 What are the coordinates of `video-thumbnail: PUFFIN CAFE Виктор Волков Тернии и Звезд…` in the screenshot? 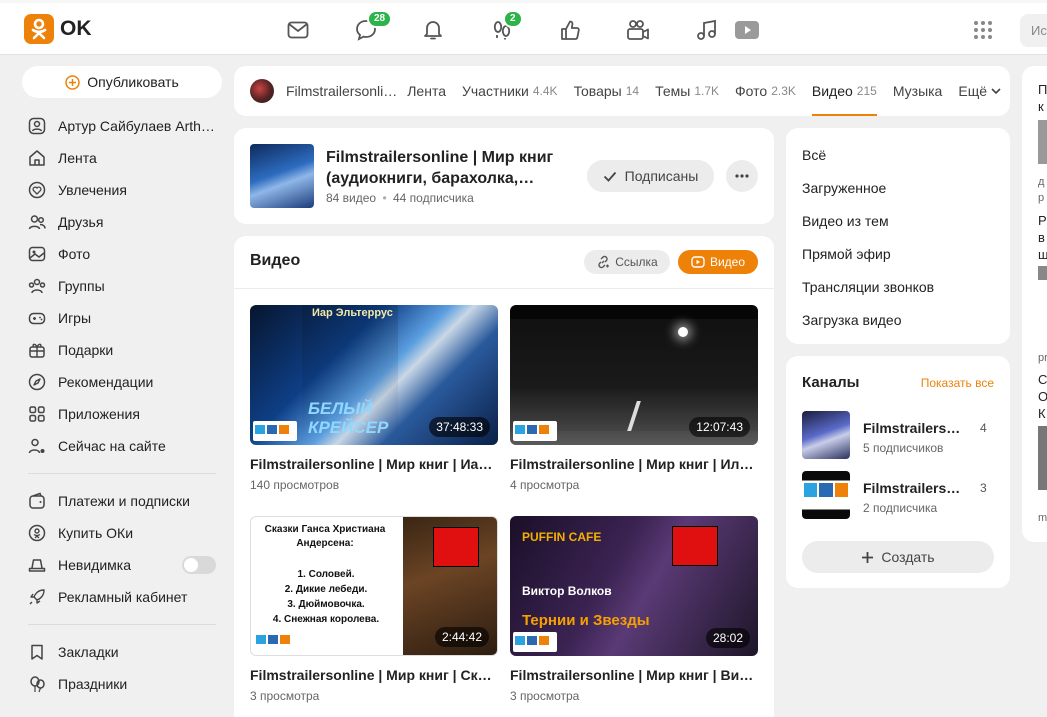 It's located at (634, 586).